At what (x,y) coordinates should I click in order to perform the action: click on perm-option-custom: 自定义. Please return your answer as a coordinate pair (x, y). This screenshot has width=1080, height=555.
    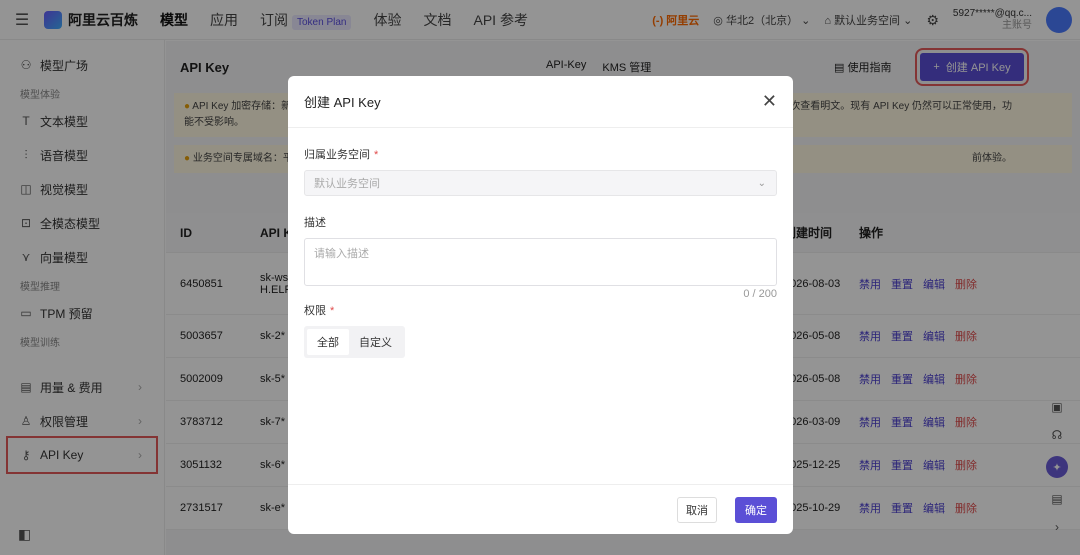
    Looking at the image, I should click on (375, 342).